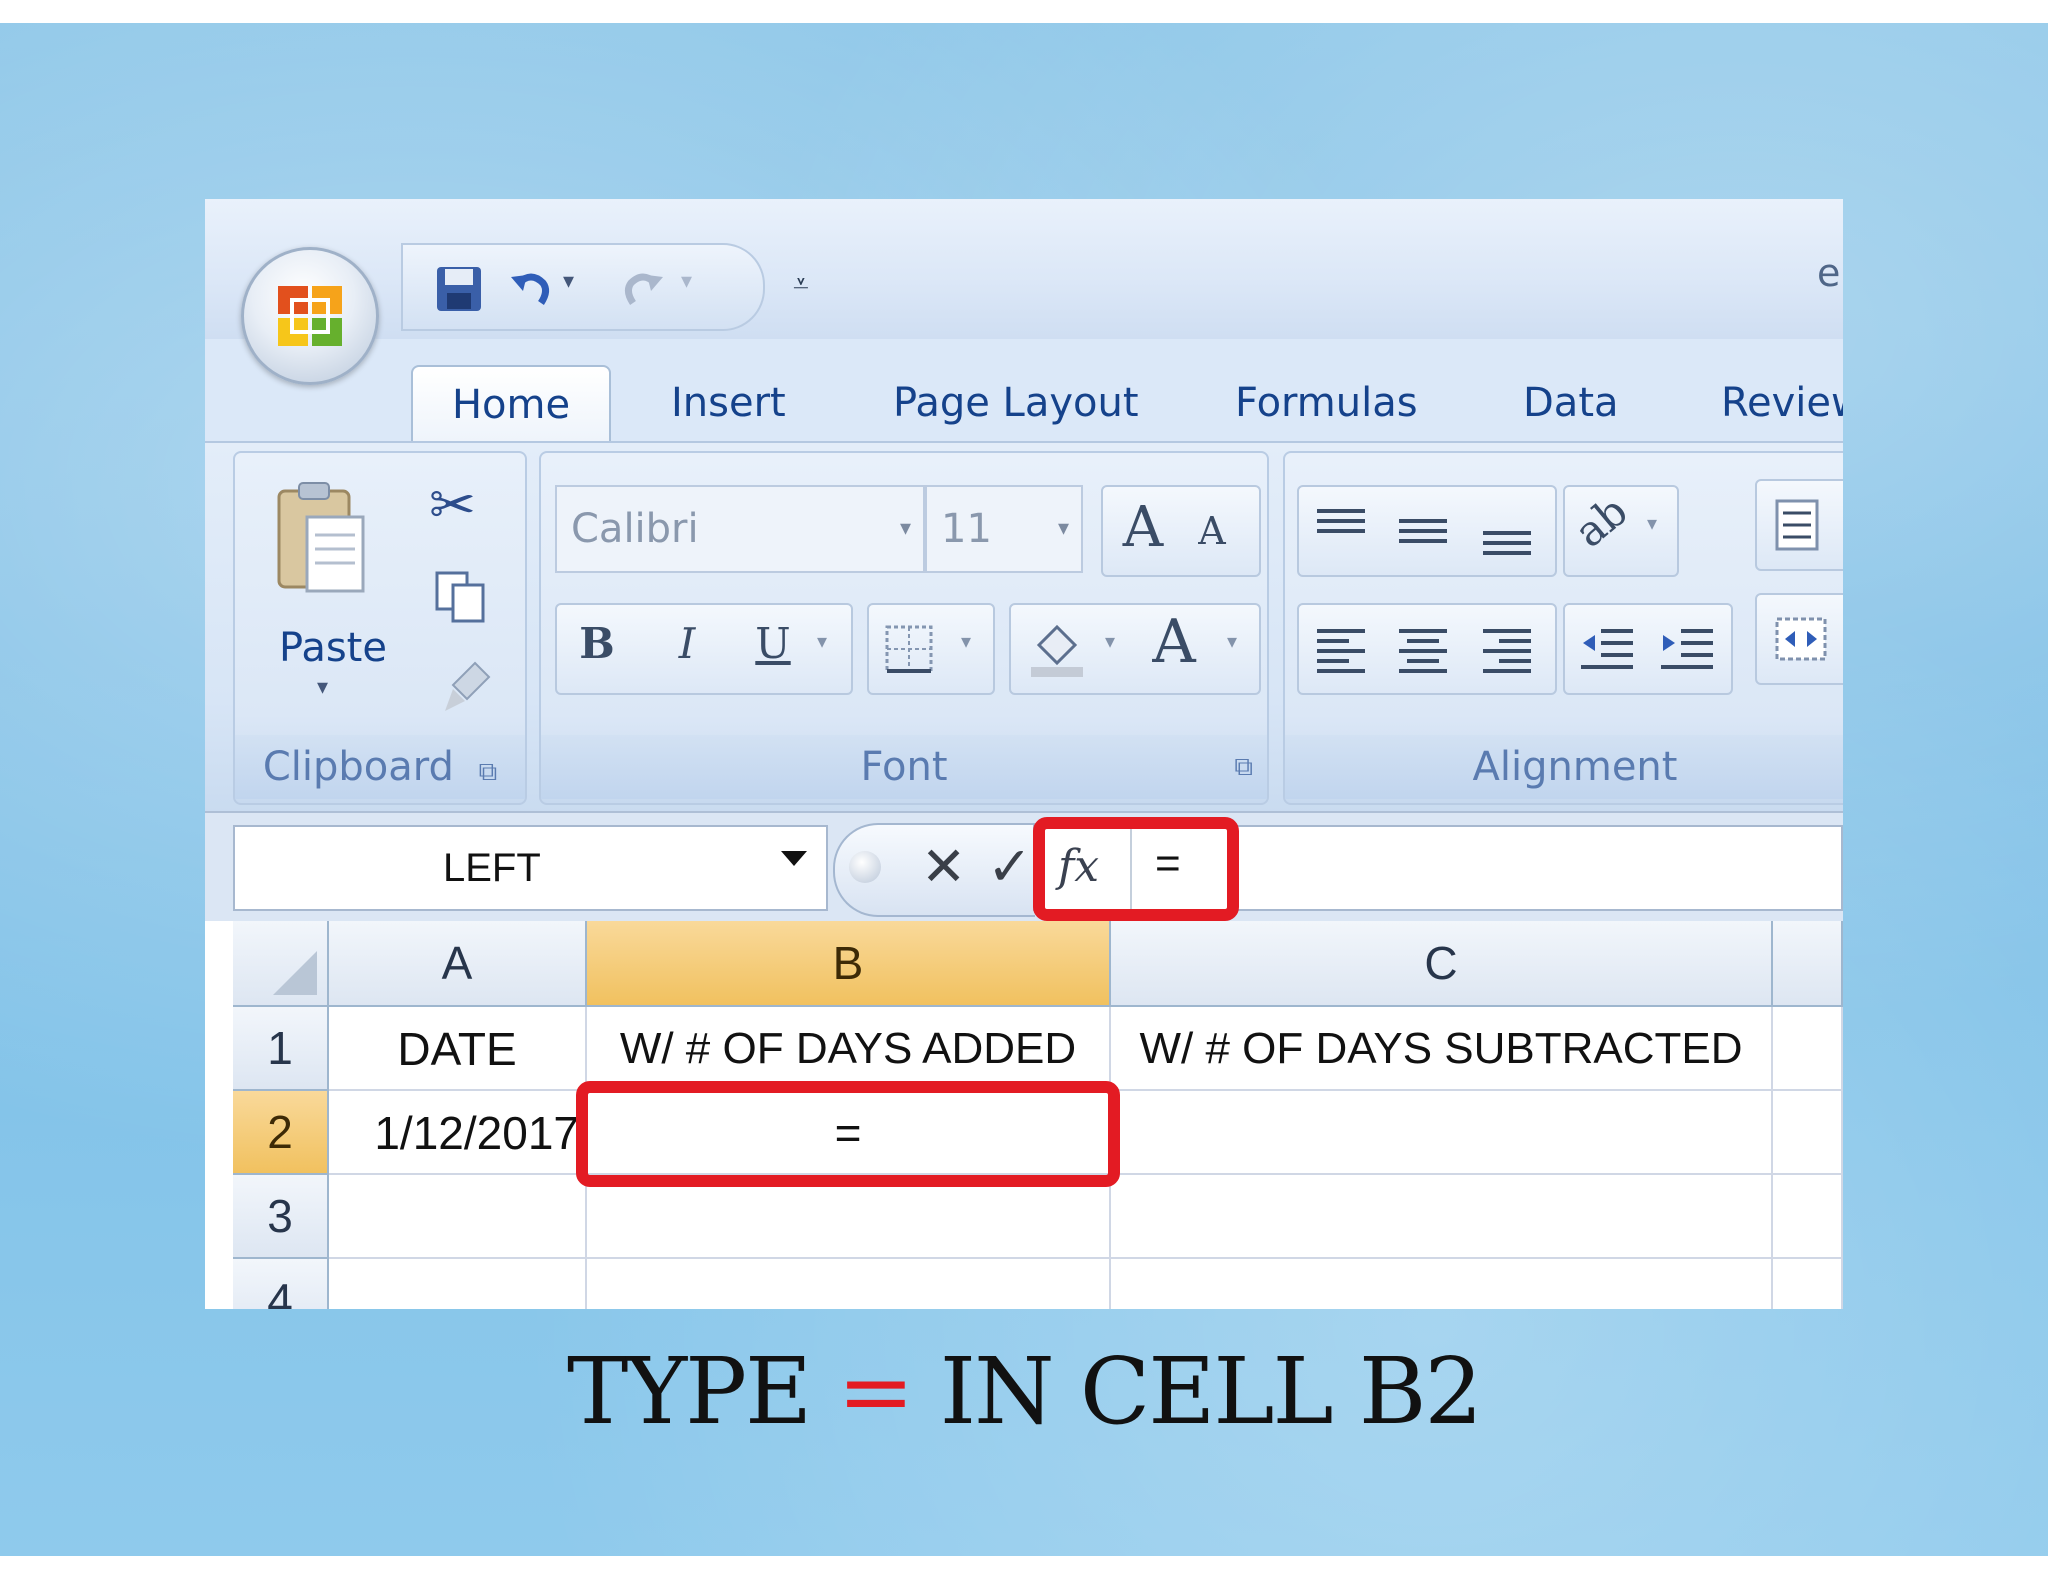 The width and height of the screenshot is (2048, 1582). Describe the element at coordinates (597, 643) in the screenshot. I see `bold-icon: B` at that location.